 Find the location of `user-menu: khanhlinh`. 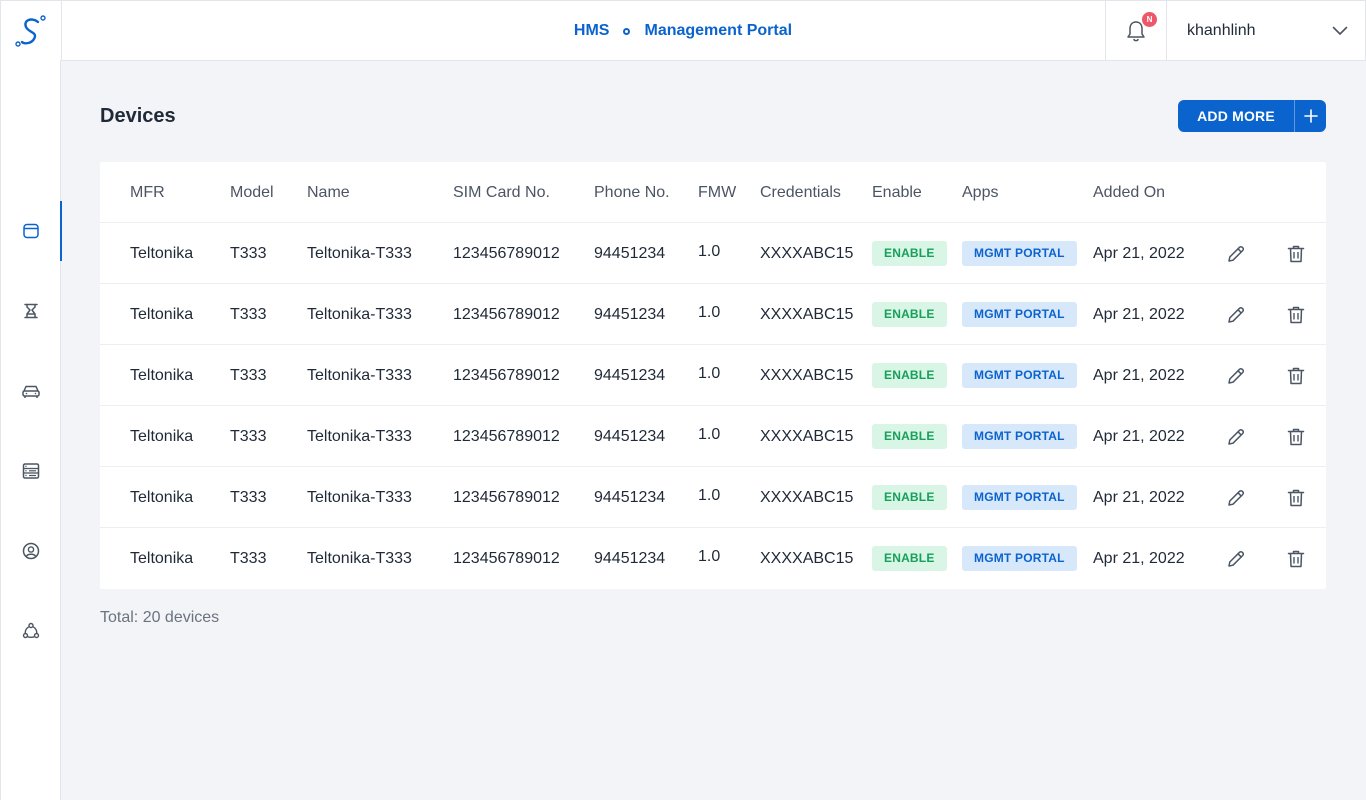

user-menu: khanhlinh is located at coordinates (1266, 31).